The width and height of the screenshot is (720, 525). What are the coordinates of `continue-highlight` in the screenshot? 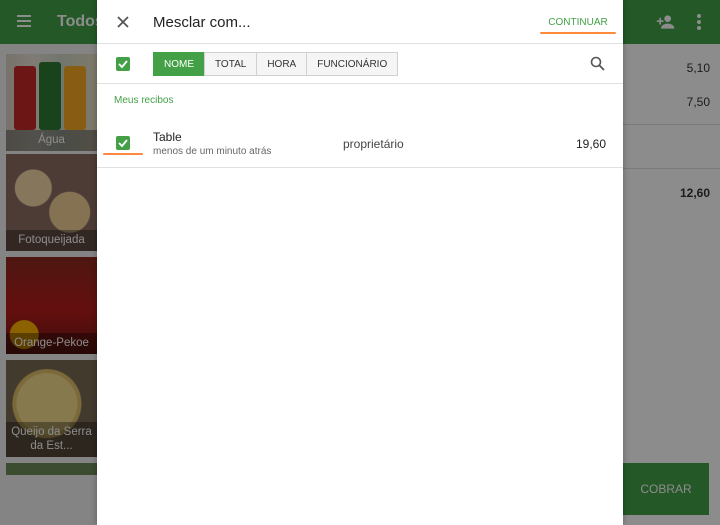 It's located at (578, 33).